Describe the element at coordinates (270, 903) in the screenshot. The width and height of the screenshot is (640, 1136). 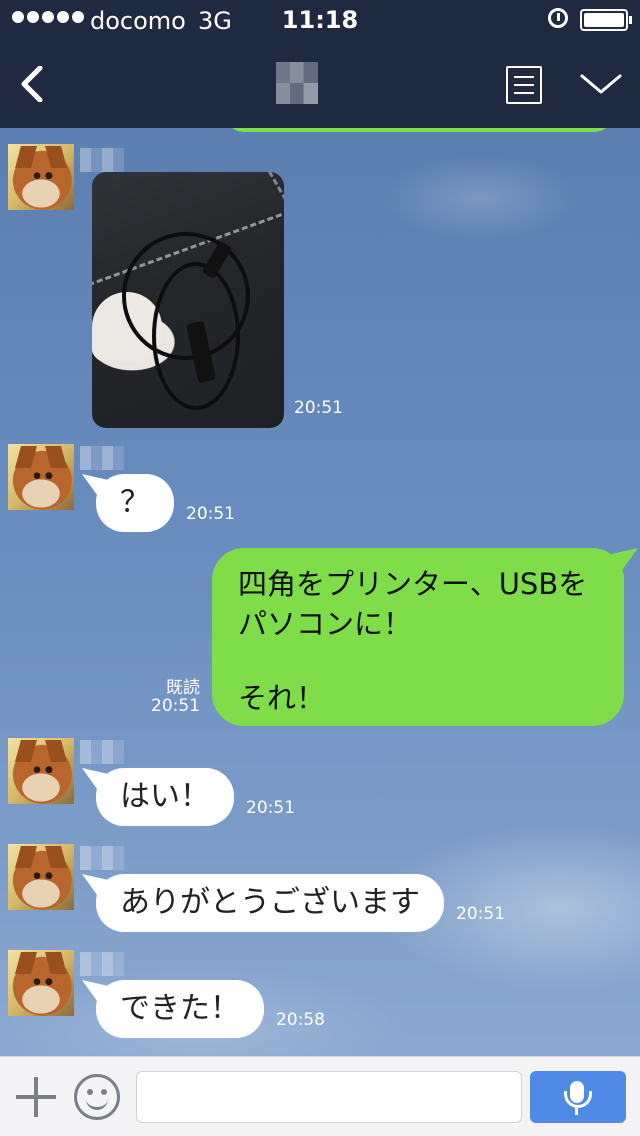
I see `message-bubble: ありがとうございます` at that location.